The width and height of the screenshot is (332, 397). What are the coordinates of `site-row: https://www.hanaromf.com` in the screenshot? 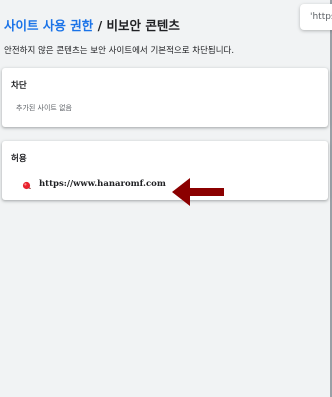 It's located at (165, 186).